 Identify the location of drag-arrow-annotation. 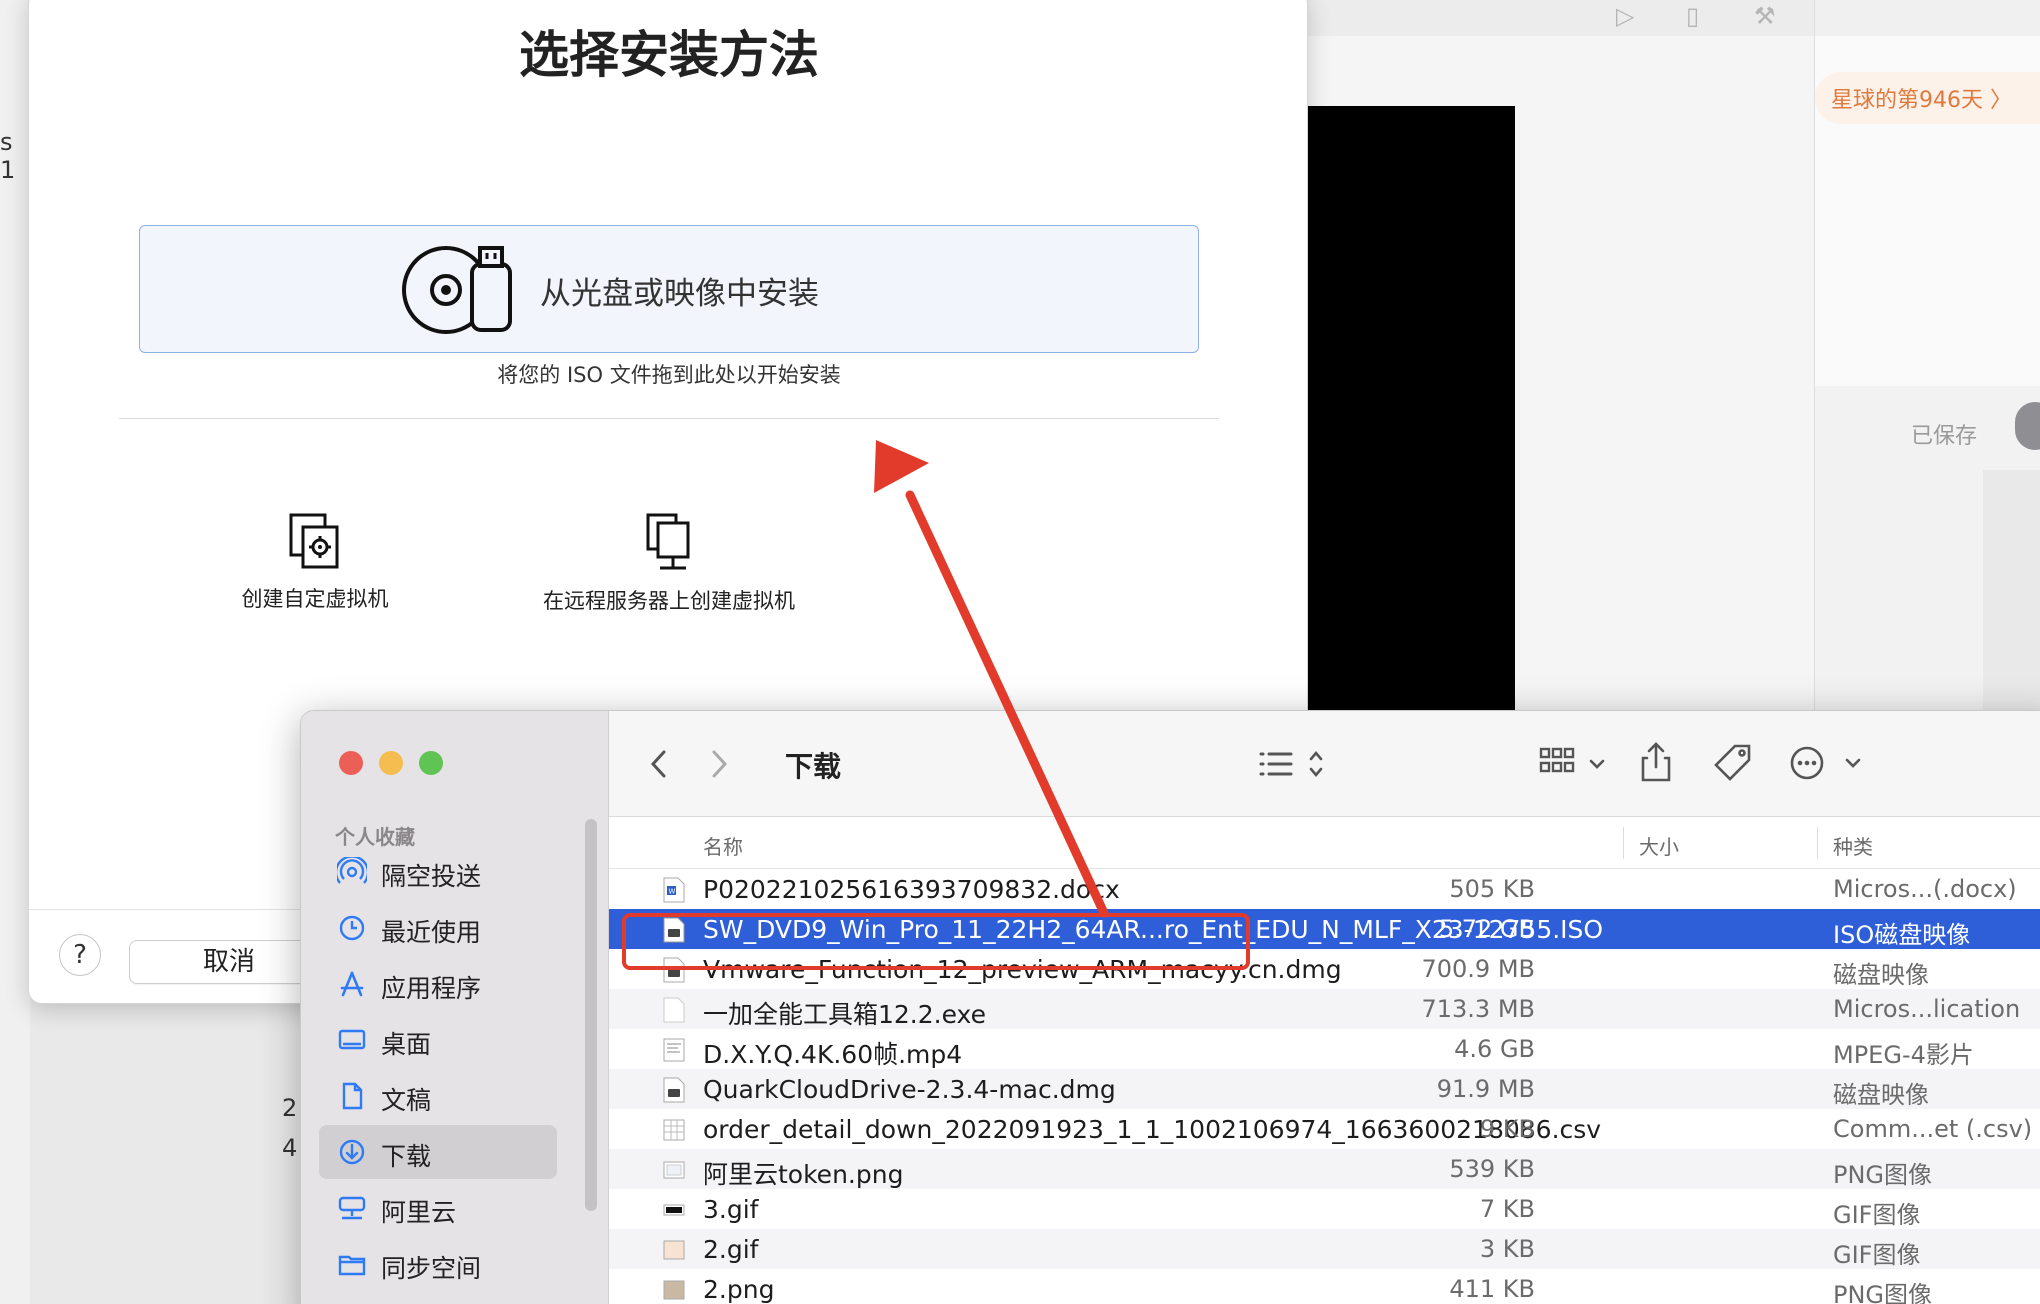
(991, 679).